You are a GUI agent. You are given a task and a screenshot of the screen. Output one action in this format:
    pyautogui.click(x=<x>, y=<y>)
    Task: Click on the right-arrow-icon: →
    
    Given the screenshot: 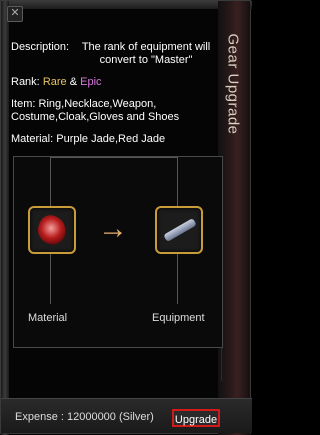 What is the action you would take?
    pyautogui.click(x=113, y=228)
    